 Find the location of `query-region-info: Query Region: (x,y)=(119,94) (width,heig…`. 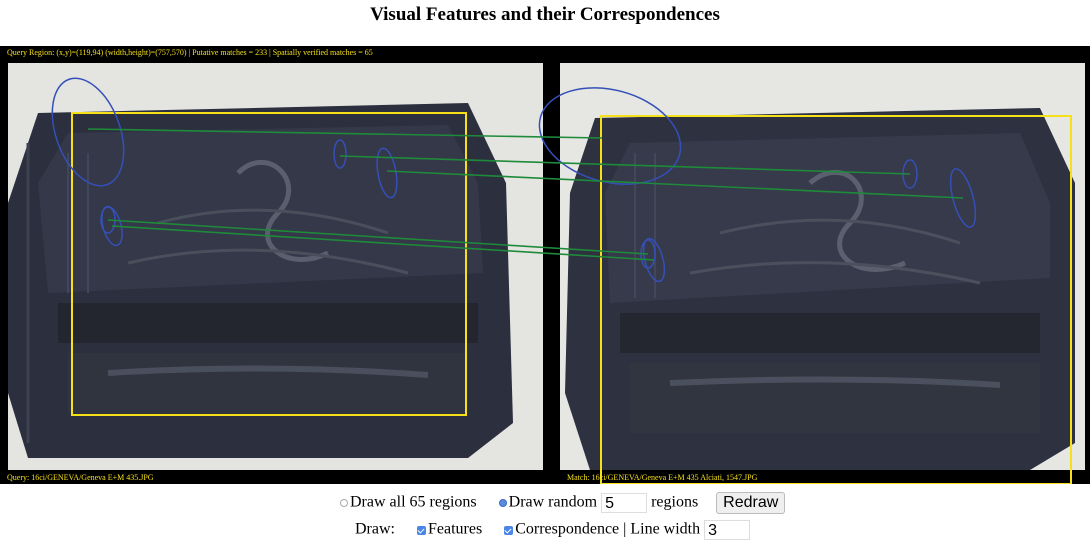

query-region-info: Query Region: (x,y)=(119,94) (width,heig… is located at coordinates (190, 52).